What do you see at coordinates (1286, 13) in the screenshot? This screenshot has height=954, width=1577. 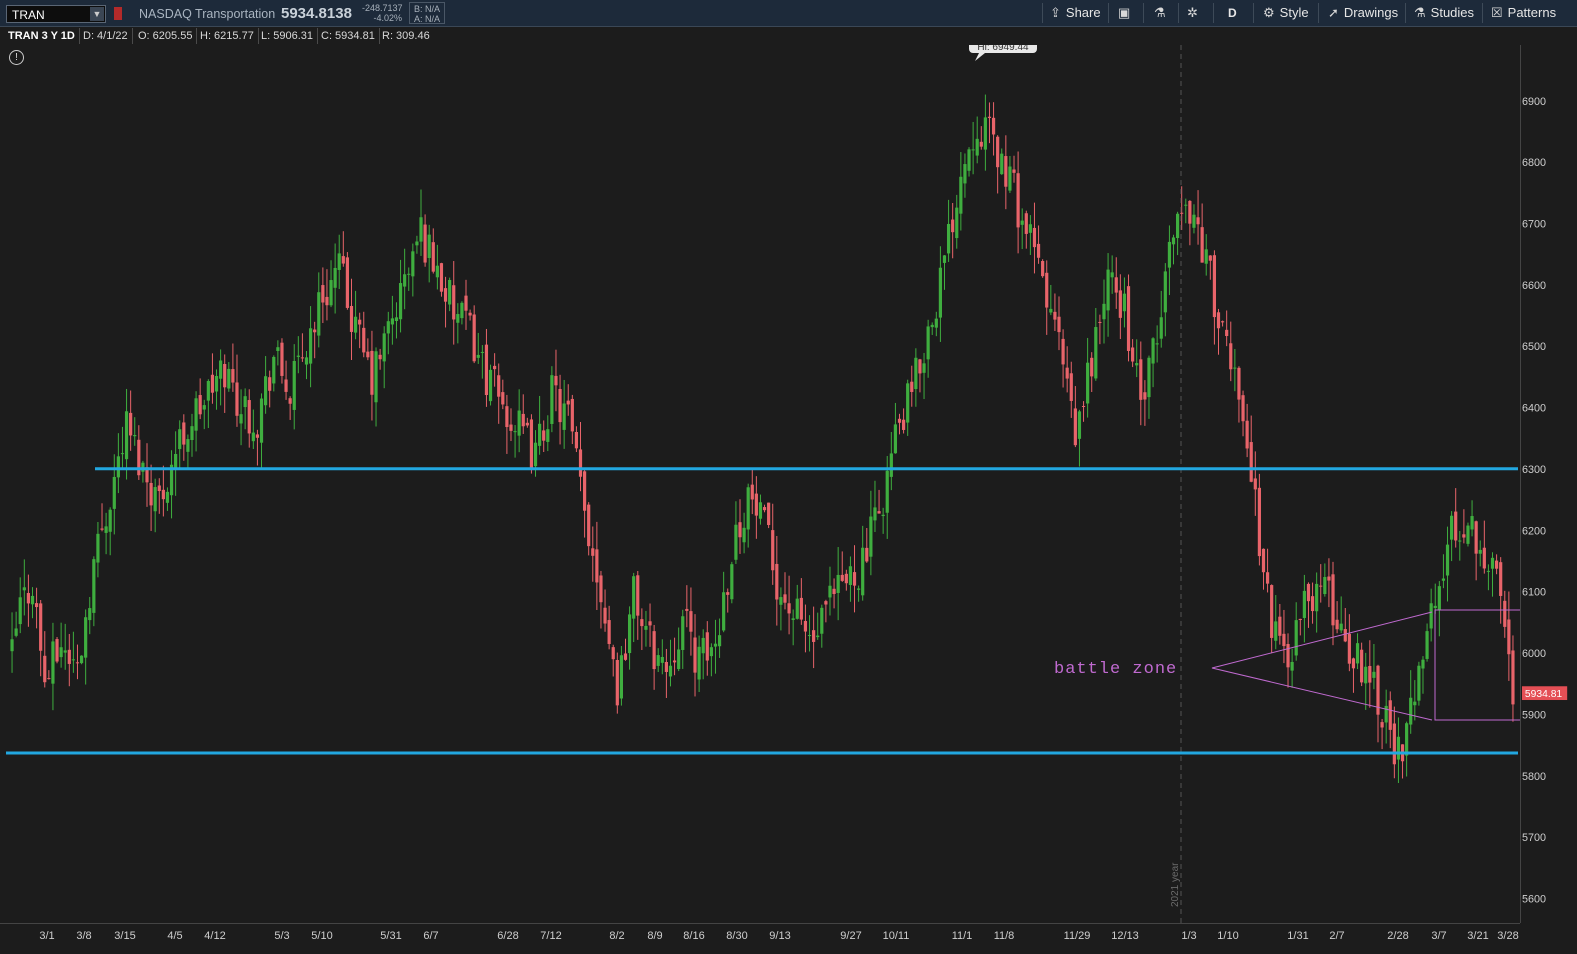 I see `style-button: ⚙ Style` at bounding box center [1286, 13].